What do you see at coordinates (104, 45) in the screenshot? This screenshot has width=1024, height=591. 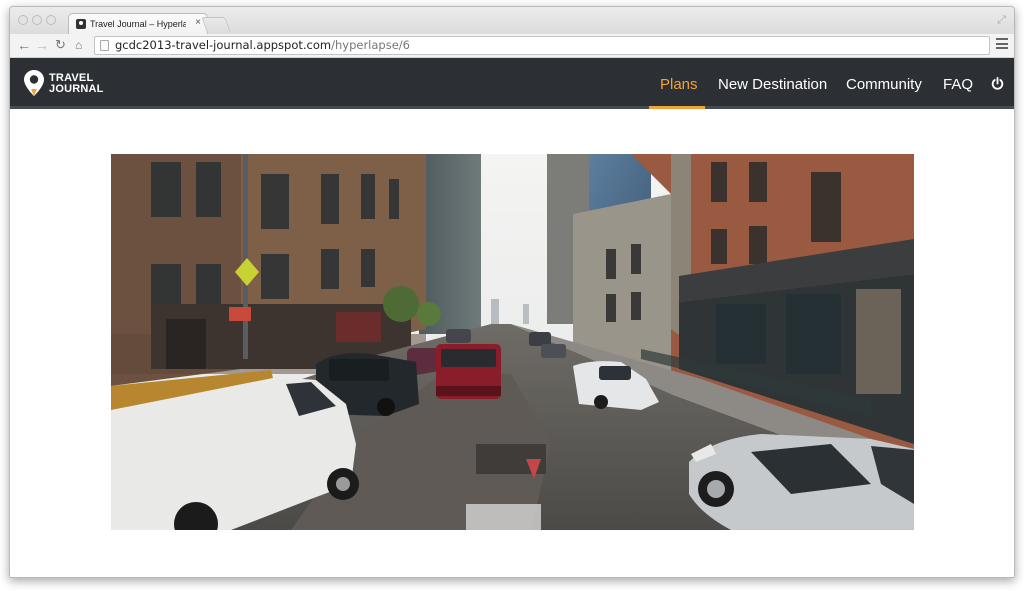 I see `page-icon` at bounding box center [104, 45].